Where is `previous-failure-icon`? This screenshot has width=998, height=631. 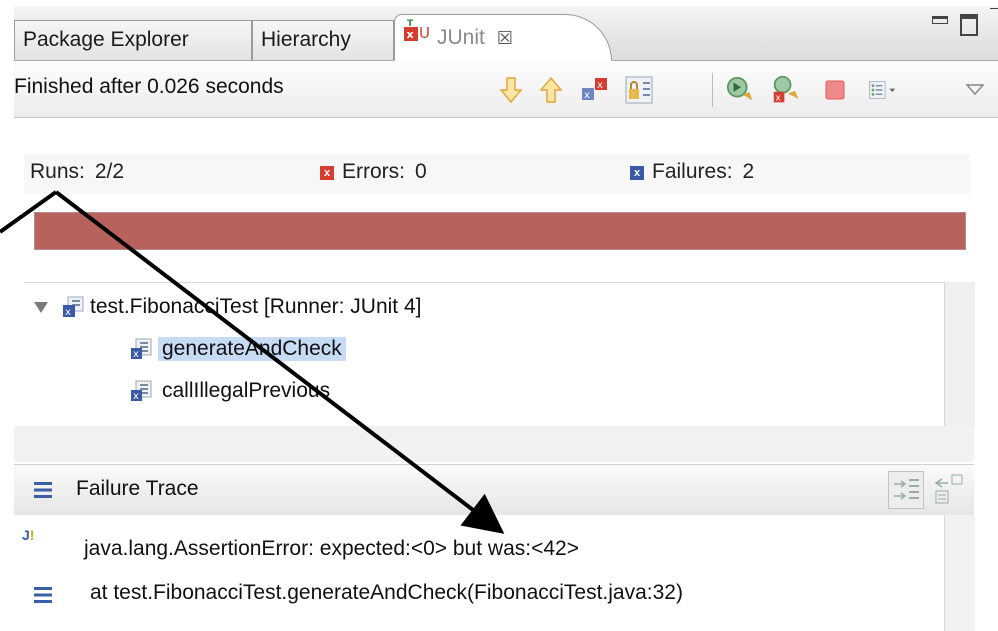 previous-failure-icon is located at coordinates (551, 90).